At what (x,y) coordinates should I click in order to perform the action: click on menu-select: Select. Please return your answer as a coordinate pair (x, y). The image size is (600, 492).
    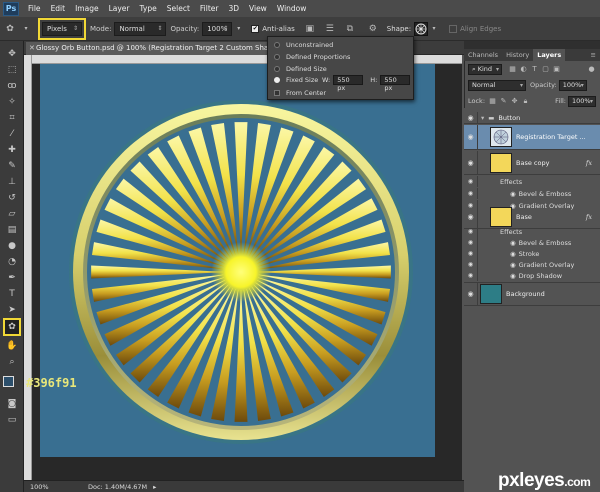
    Looking at the image, I should click on (178, 8).